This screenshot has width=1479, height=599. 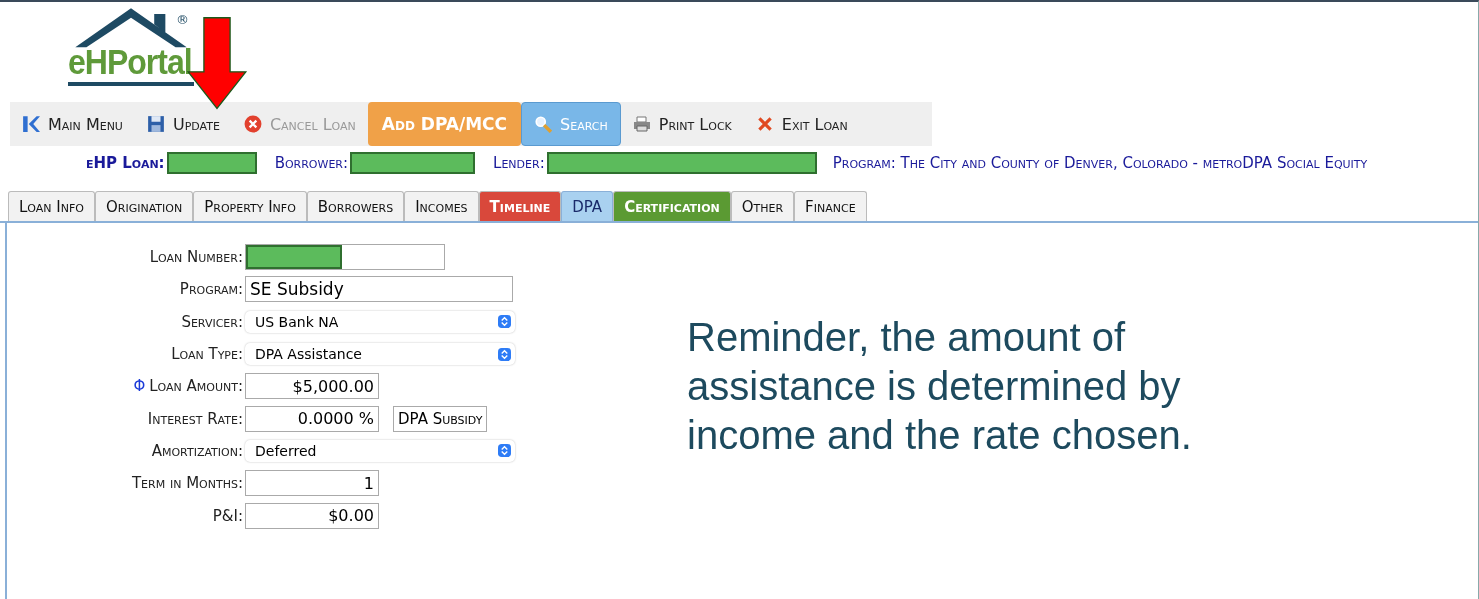 I want to click on toolbar-button: Print Lock, so click(x=682, y=124).